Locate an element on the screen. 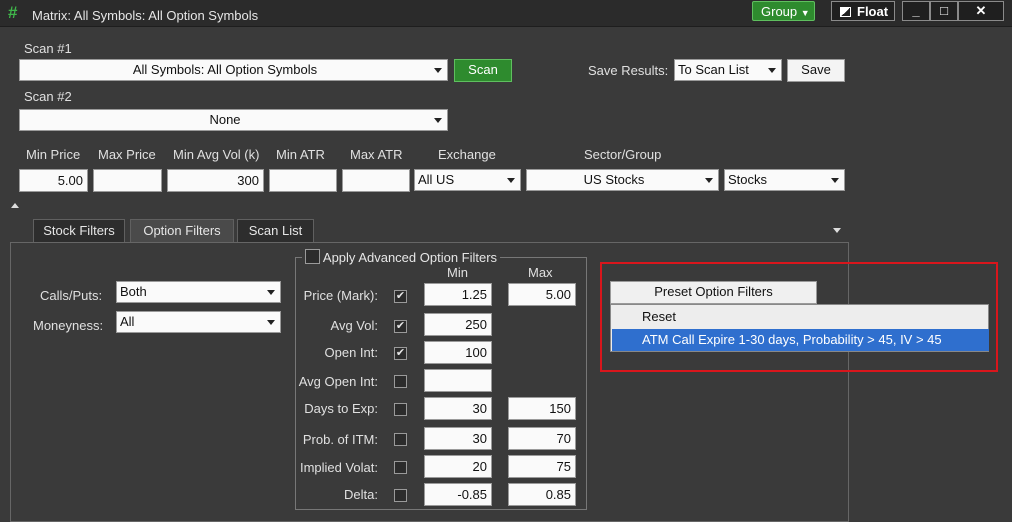  moneyness-select: All is located at coordinates (198, 322).